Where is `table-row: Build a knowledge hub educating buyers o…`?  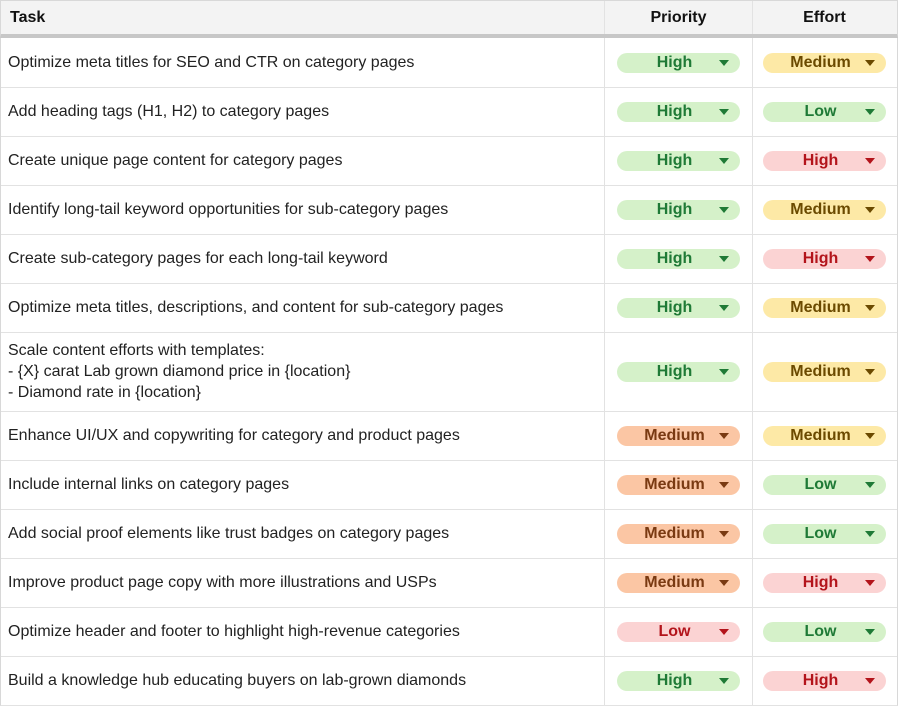
table-row: Build a knowledge hub educating buyers o… is located at coordinates (449, 681).